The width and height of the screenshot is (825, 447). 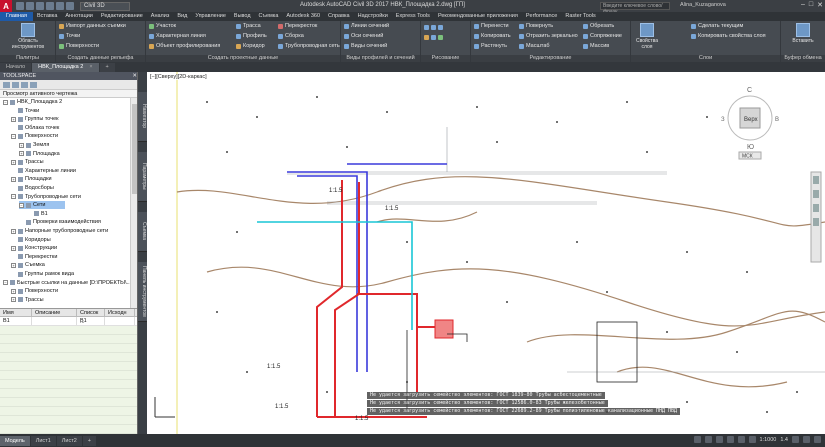 What do you see at coordinates (413, 16) in the screenshot?
I see `ribbon-tab-express: Express Tools` at bounding box center [413, 16].